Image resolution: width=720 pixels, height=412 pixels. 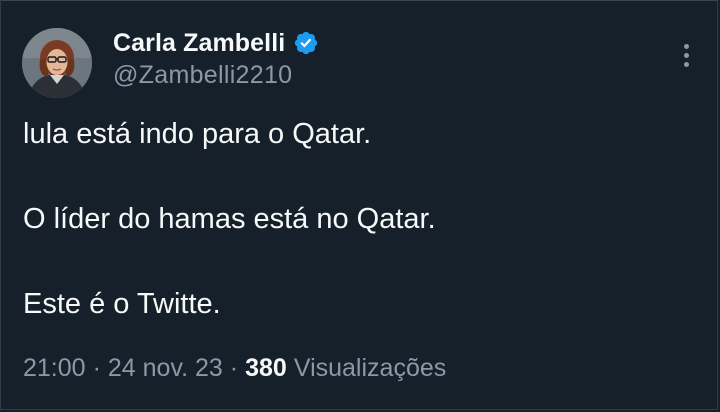 What do you see at coordinates (370, 368) in the screenshot?
I see `views-label: Visualizações` at bounding box center [370, 368].